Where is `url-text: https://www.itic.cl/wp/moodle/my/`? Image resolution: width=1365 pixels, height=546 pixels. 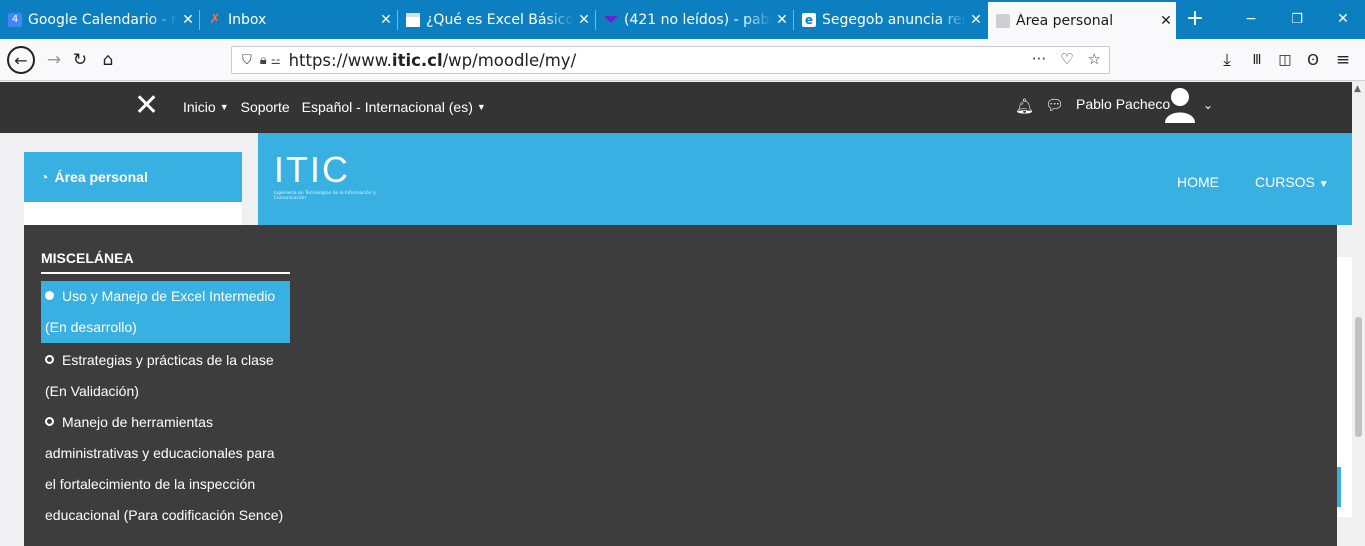
url-text: https://www.itic.cl/wp/moodle/my/ is located at coordinates (433, 60).